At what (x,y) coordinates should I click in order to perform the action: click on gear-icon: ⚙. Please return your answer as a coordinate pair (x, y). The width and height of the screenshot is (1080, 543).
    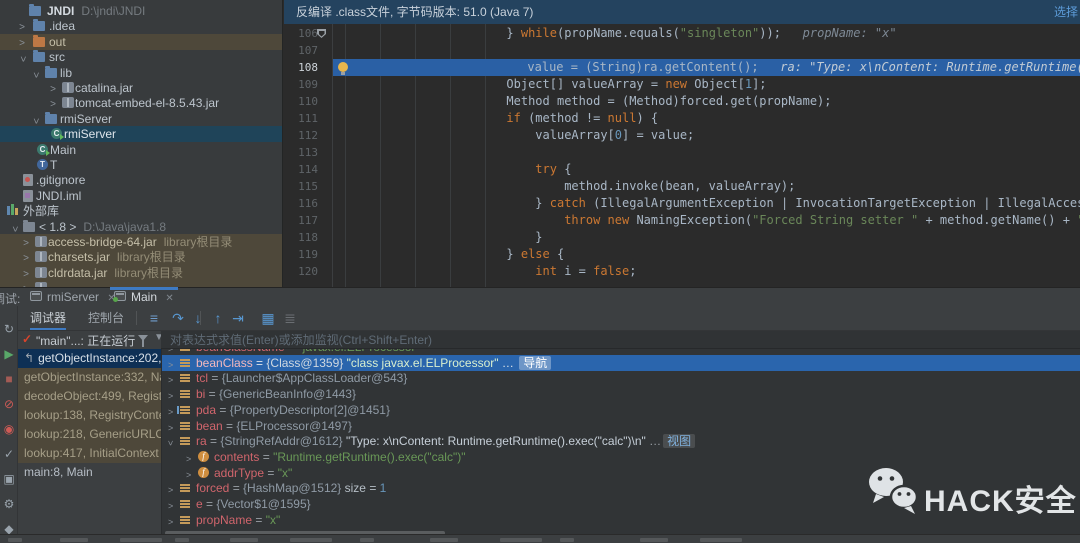
    Looking at the image, I should click on (9, 504).